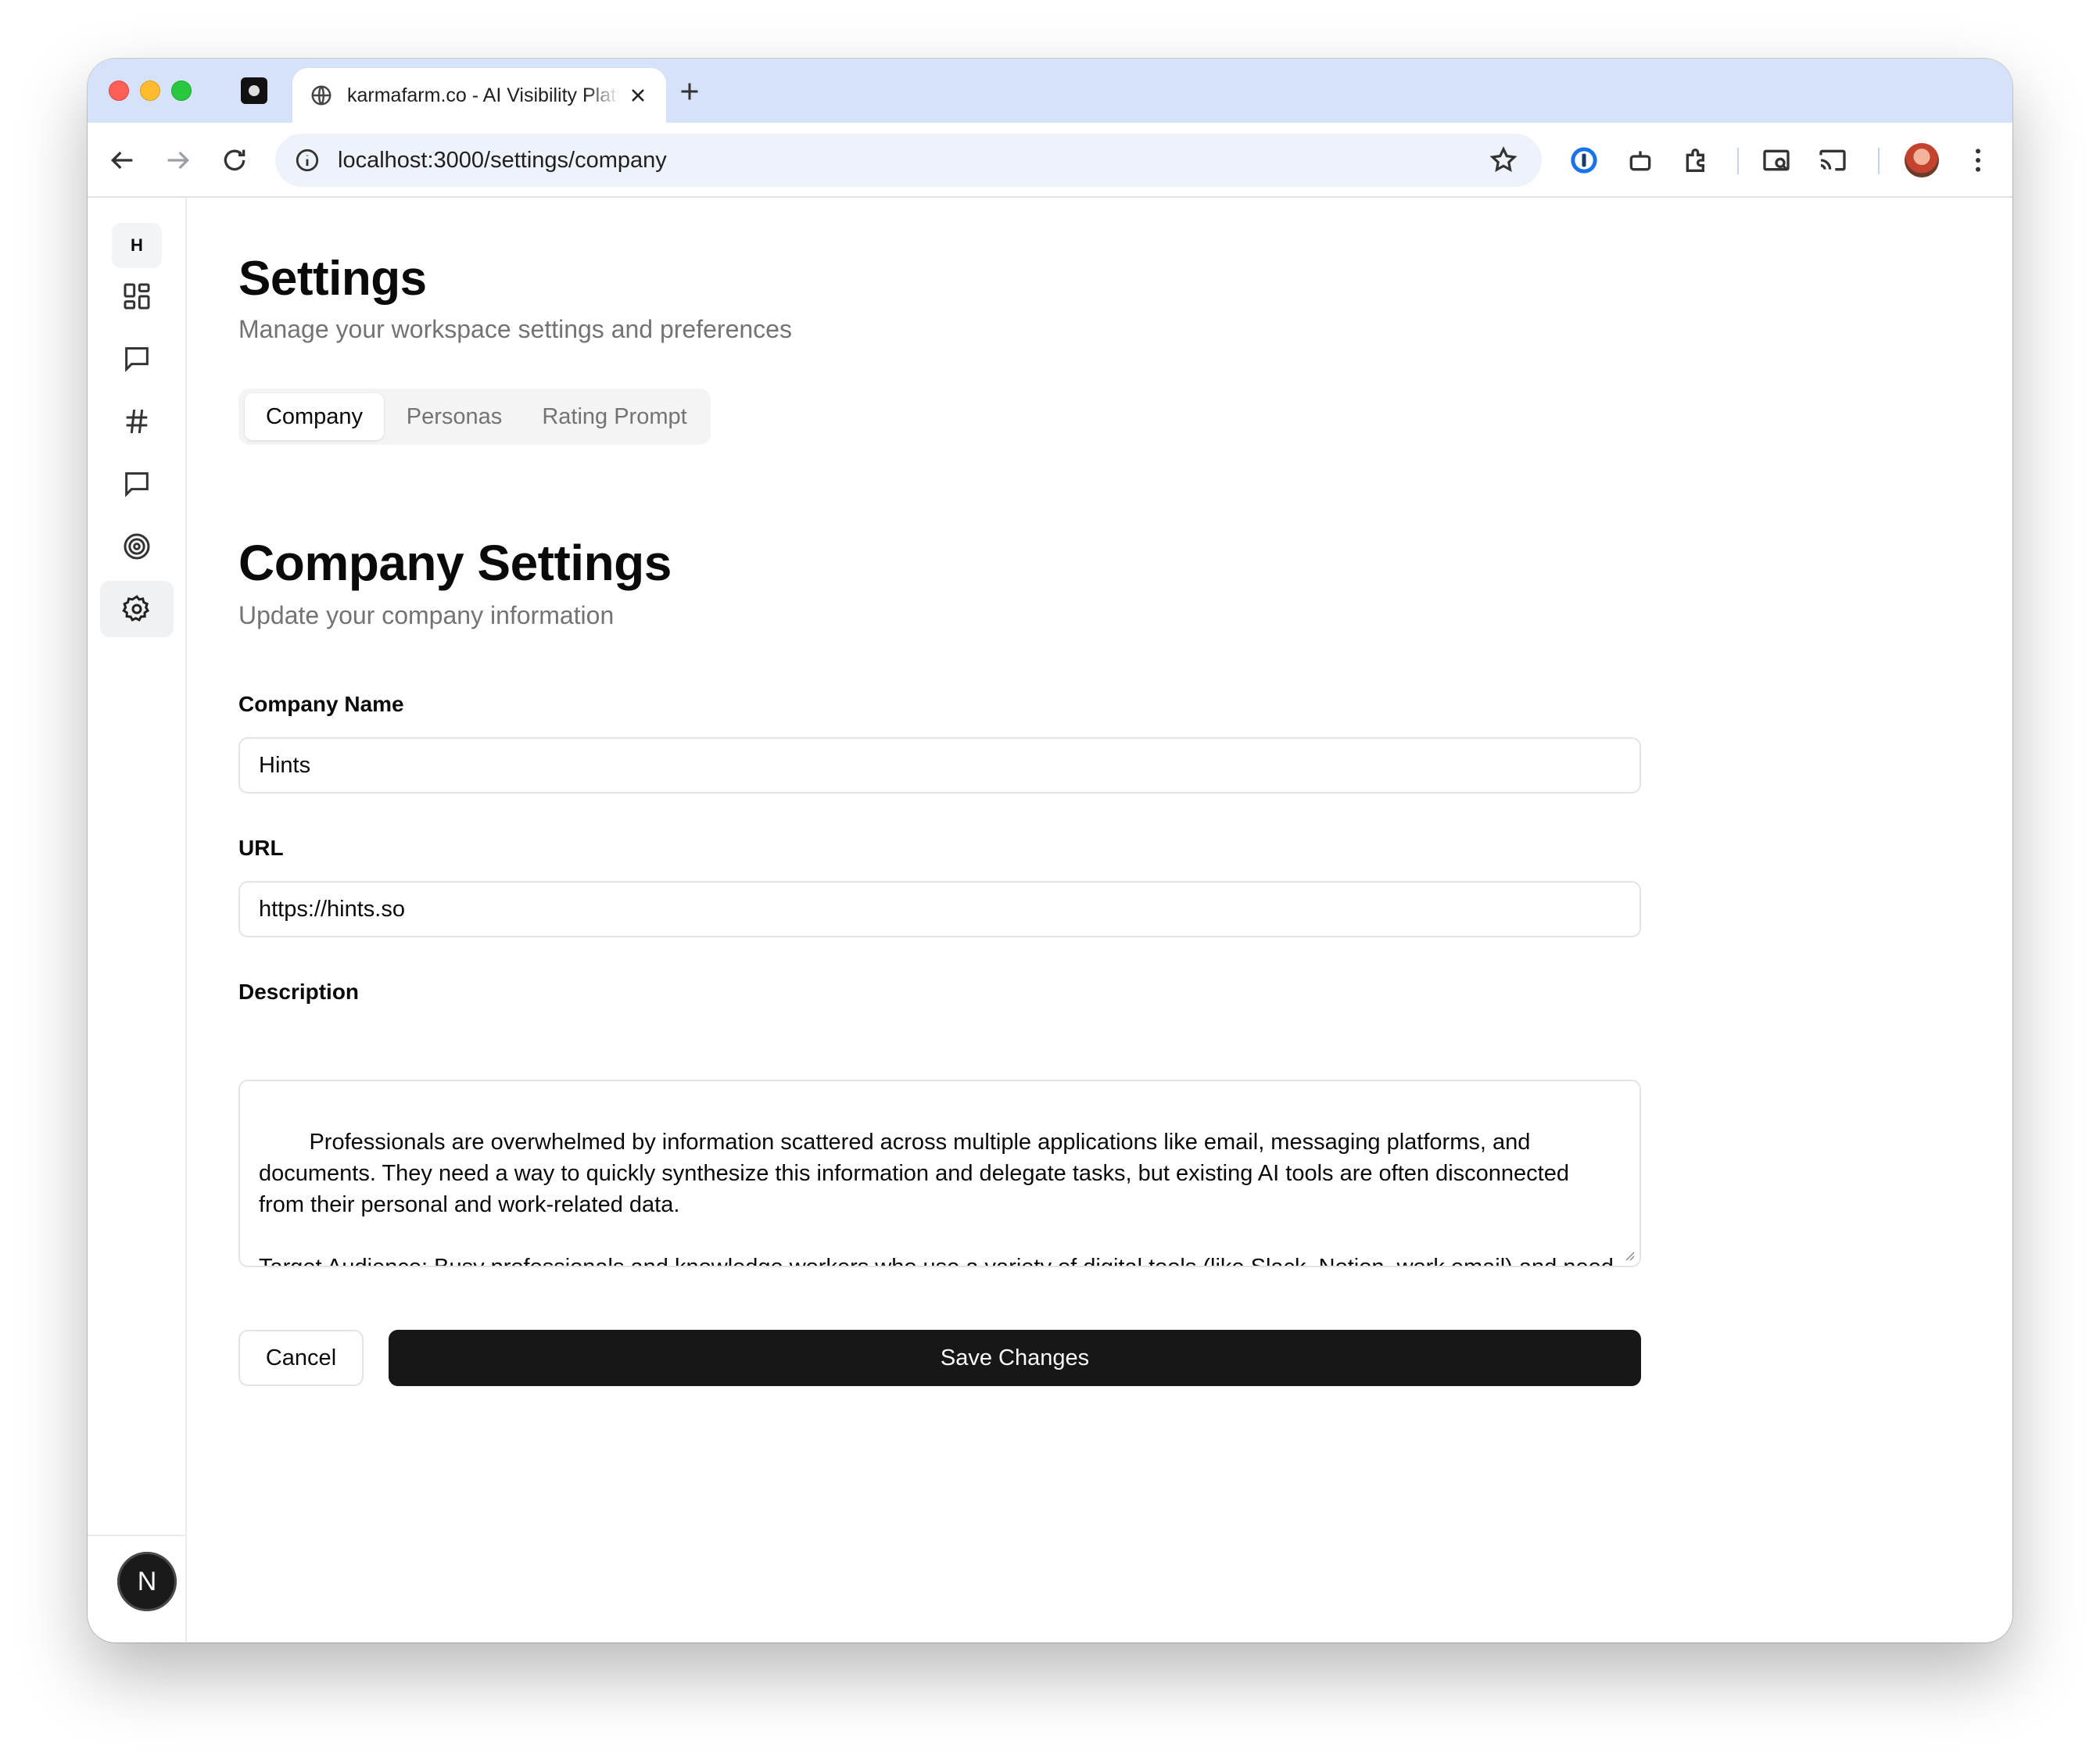 This screenshot has height=1759, width=2100. What do you see at coordinates (614, 416) in the screenshot?
I see `tab-rating-prompt: Rating Prompt` at bounding box center [614, 416].